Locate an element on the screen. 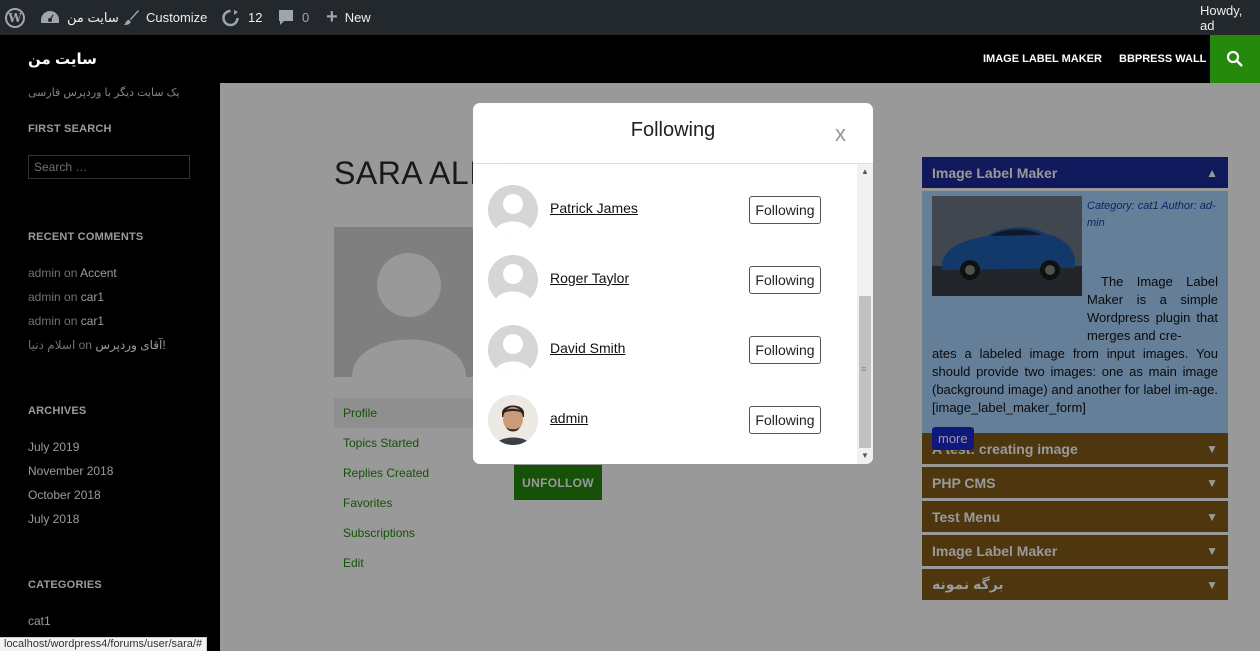  scroll-up-arrow-icon: ▲ is located at coordinates (865, 171).